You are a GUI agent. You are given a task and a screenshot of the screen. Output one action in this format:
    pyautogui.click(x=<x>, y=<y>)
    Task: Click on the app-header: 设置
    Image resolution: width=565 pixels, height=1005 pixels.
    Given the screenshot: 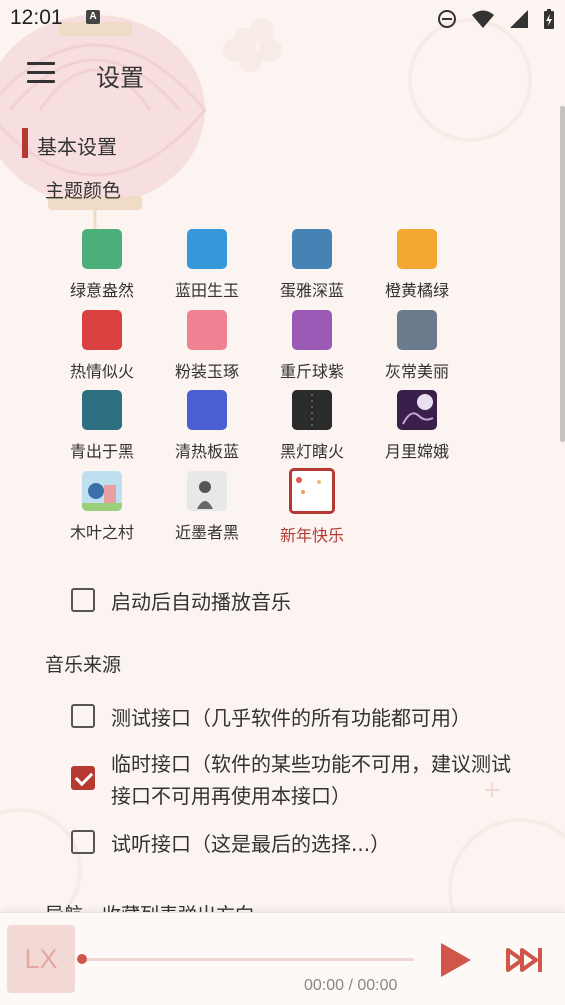 What is the action you would take?
    pyautogui.click(x=282, y=73)
    